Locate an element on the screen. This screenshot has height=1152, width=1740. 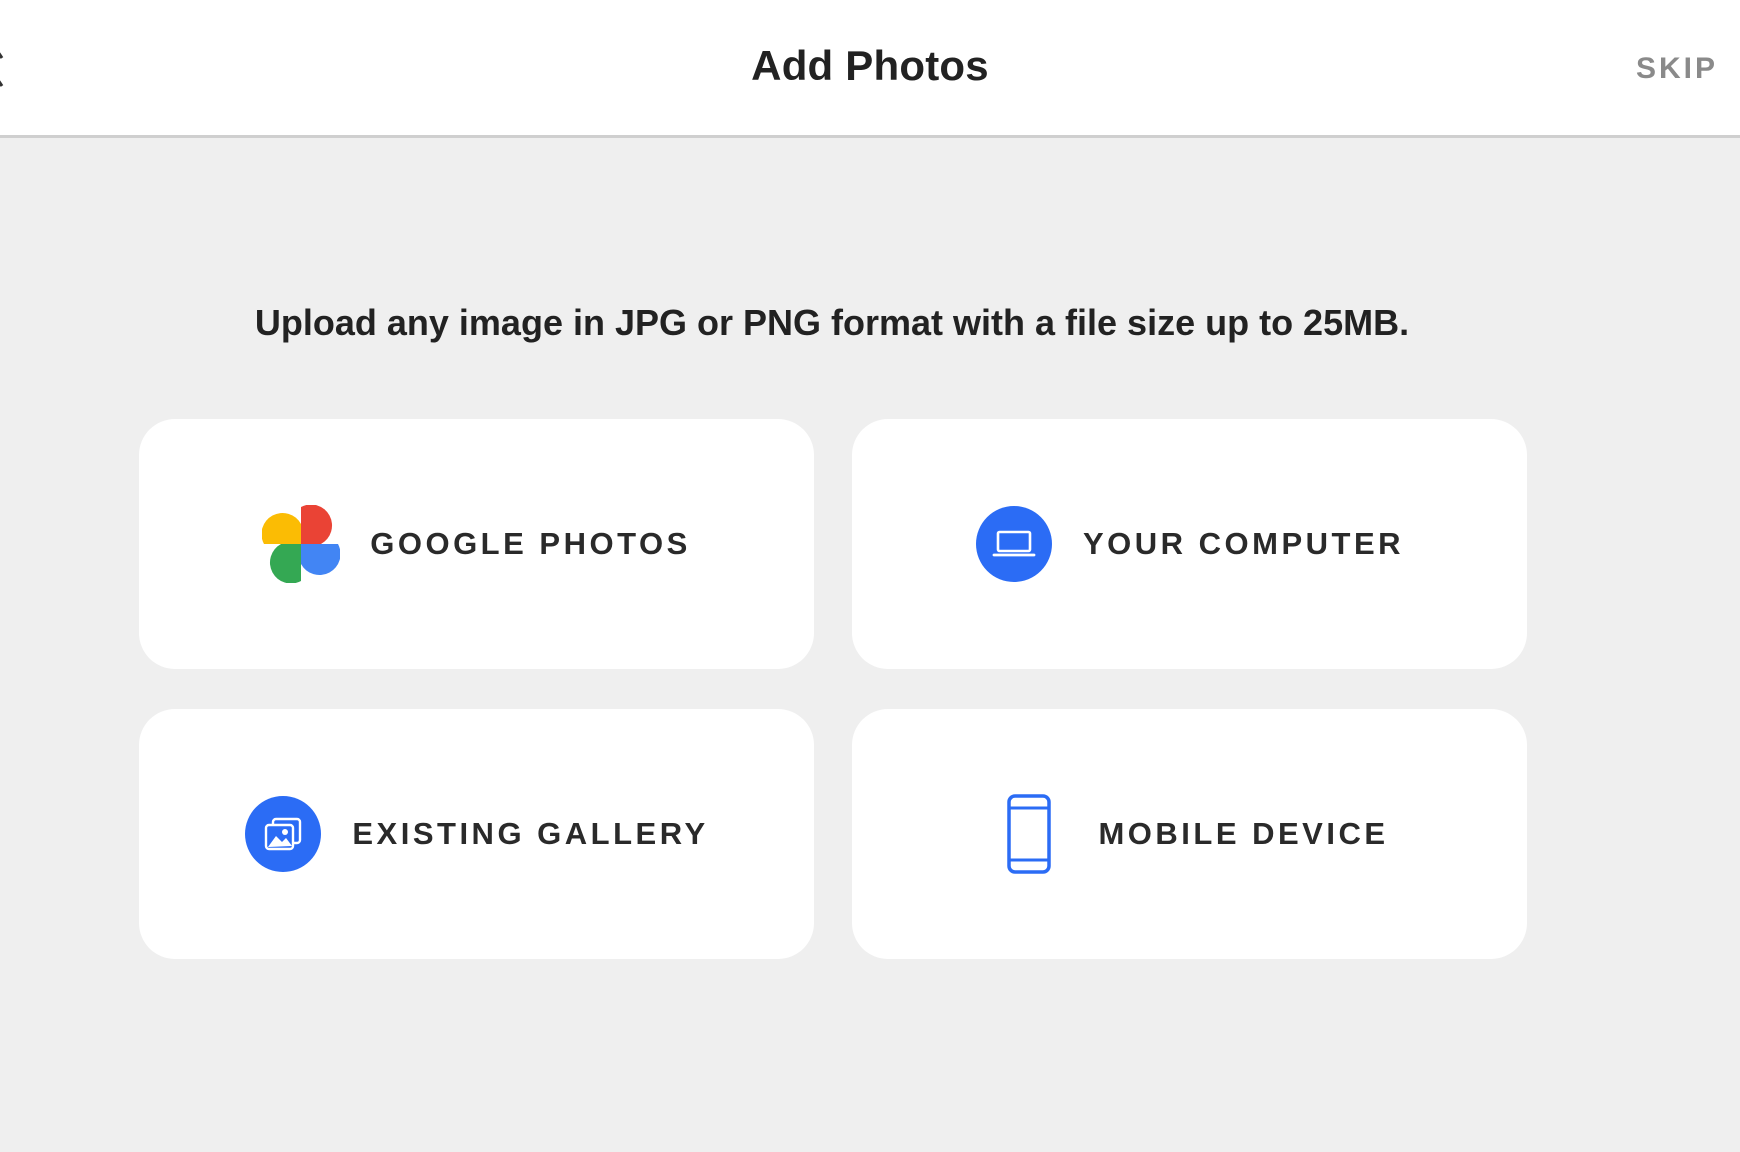
your-computer-label: YOUR COMPUTER is located at coordinates (1243, 543).